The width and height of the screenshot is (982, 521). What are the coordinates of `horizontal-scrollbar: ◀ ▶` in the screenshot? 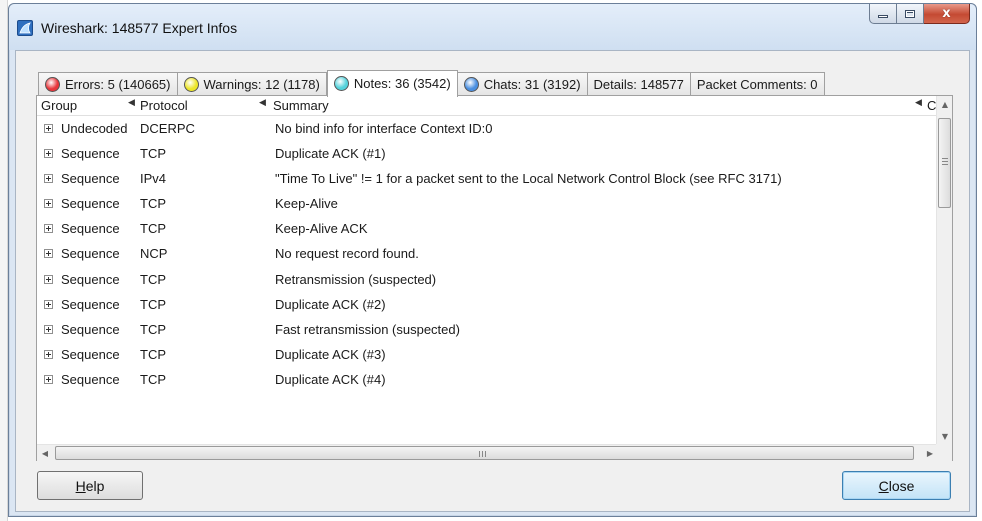 It's located at (487, 452).